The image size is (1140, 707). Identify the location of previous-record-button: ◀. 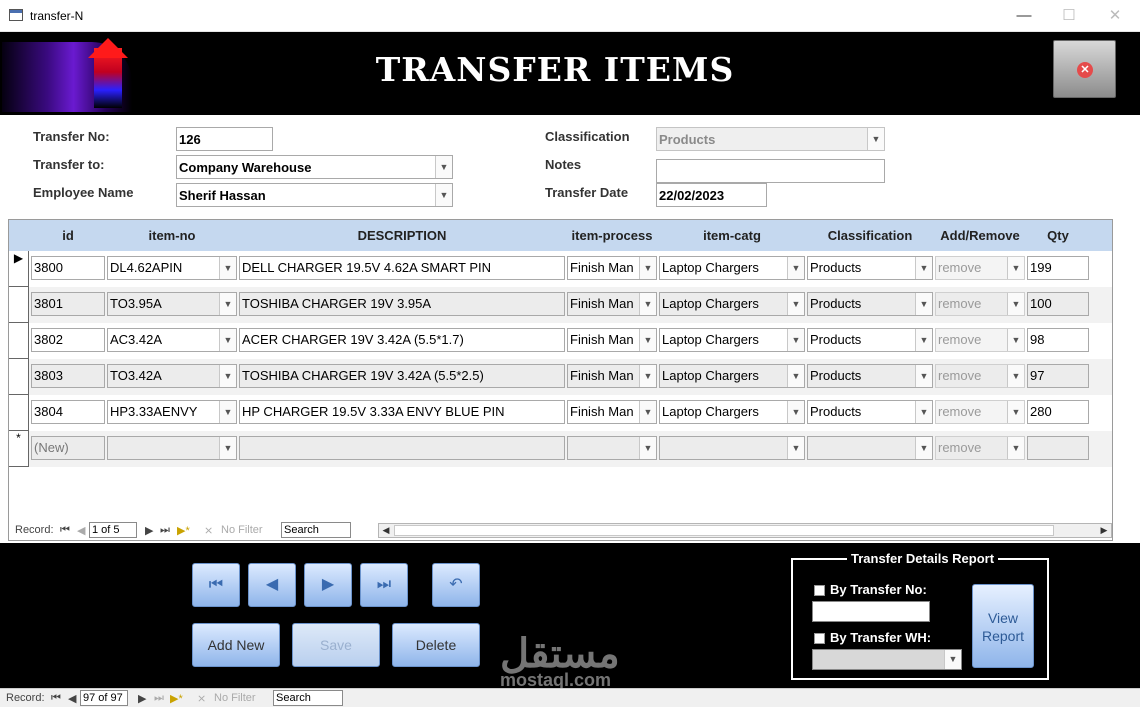
(272, 585).